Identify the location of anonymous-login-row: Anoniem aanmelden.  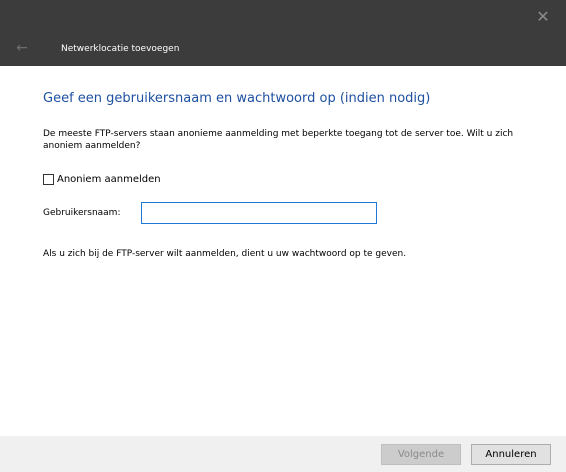
(102, 179).